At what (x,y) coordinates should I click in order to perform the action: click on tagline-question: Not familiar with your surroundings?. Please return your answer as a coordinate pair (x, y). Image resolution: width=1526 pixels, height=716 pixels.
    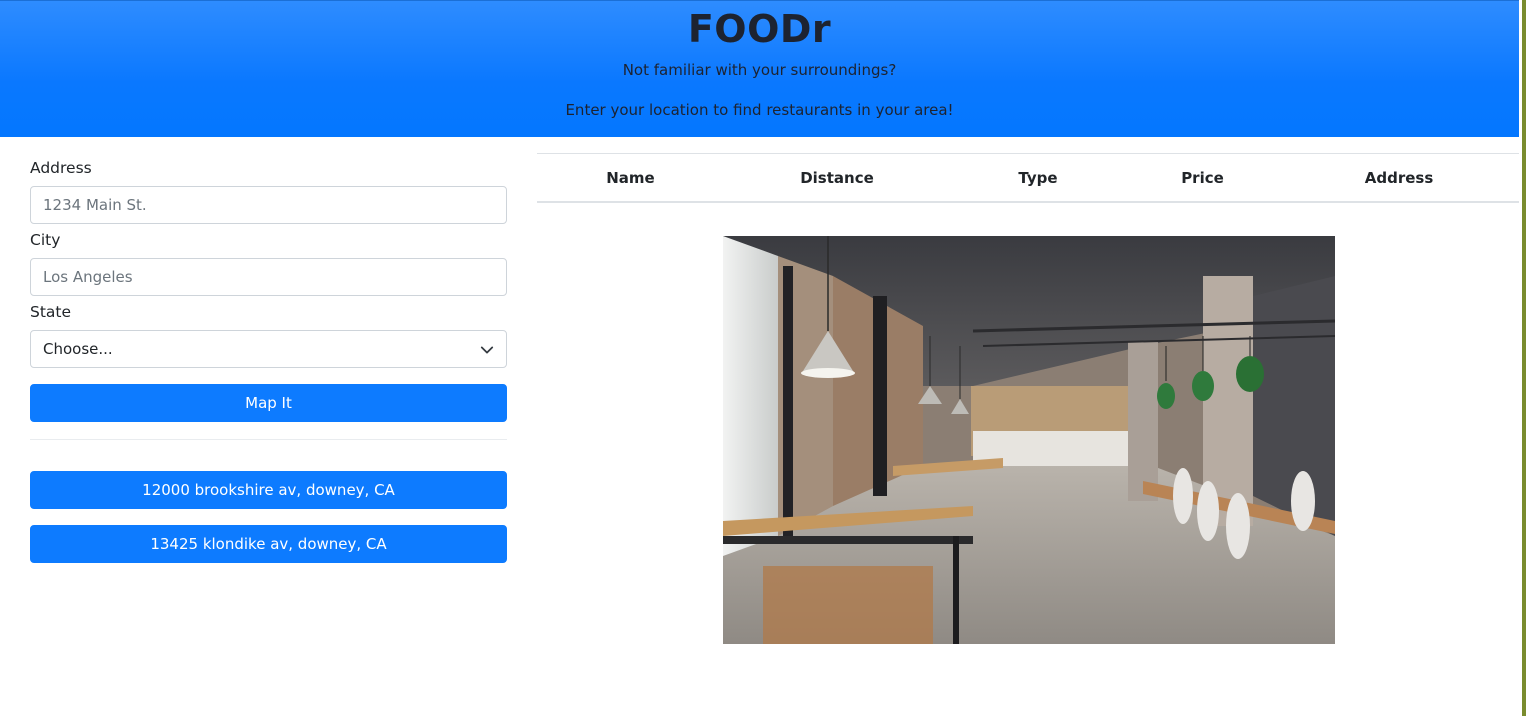
    Looking at the image, I should click on (759, 70).